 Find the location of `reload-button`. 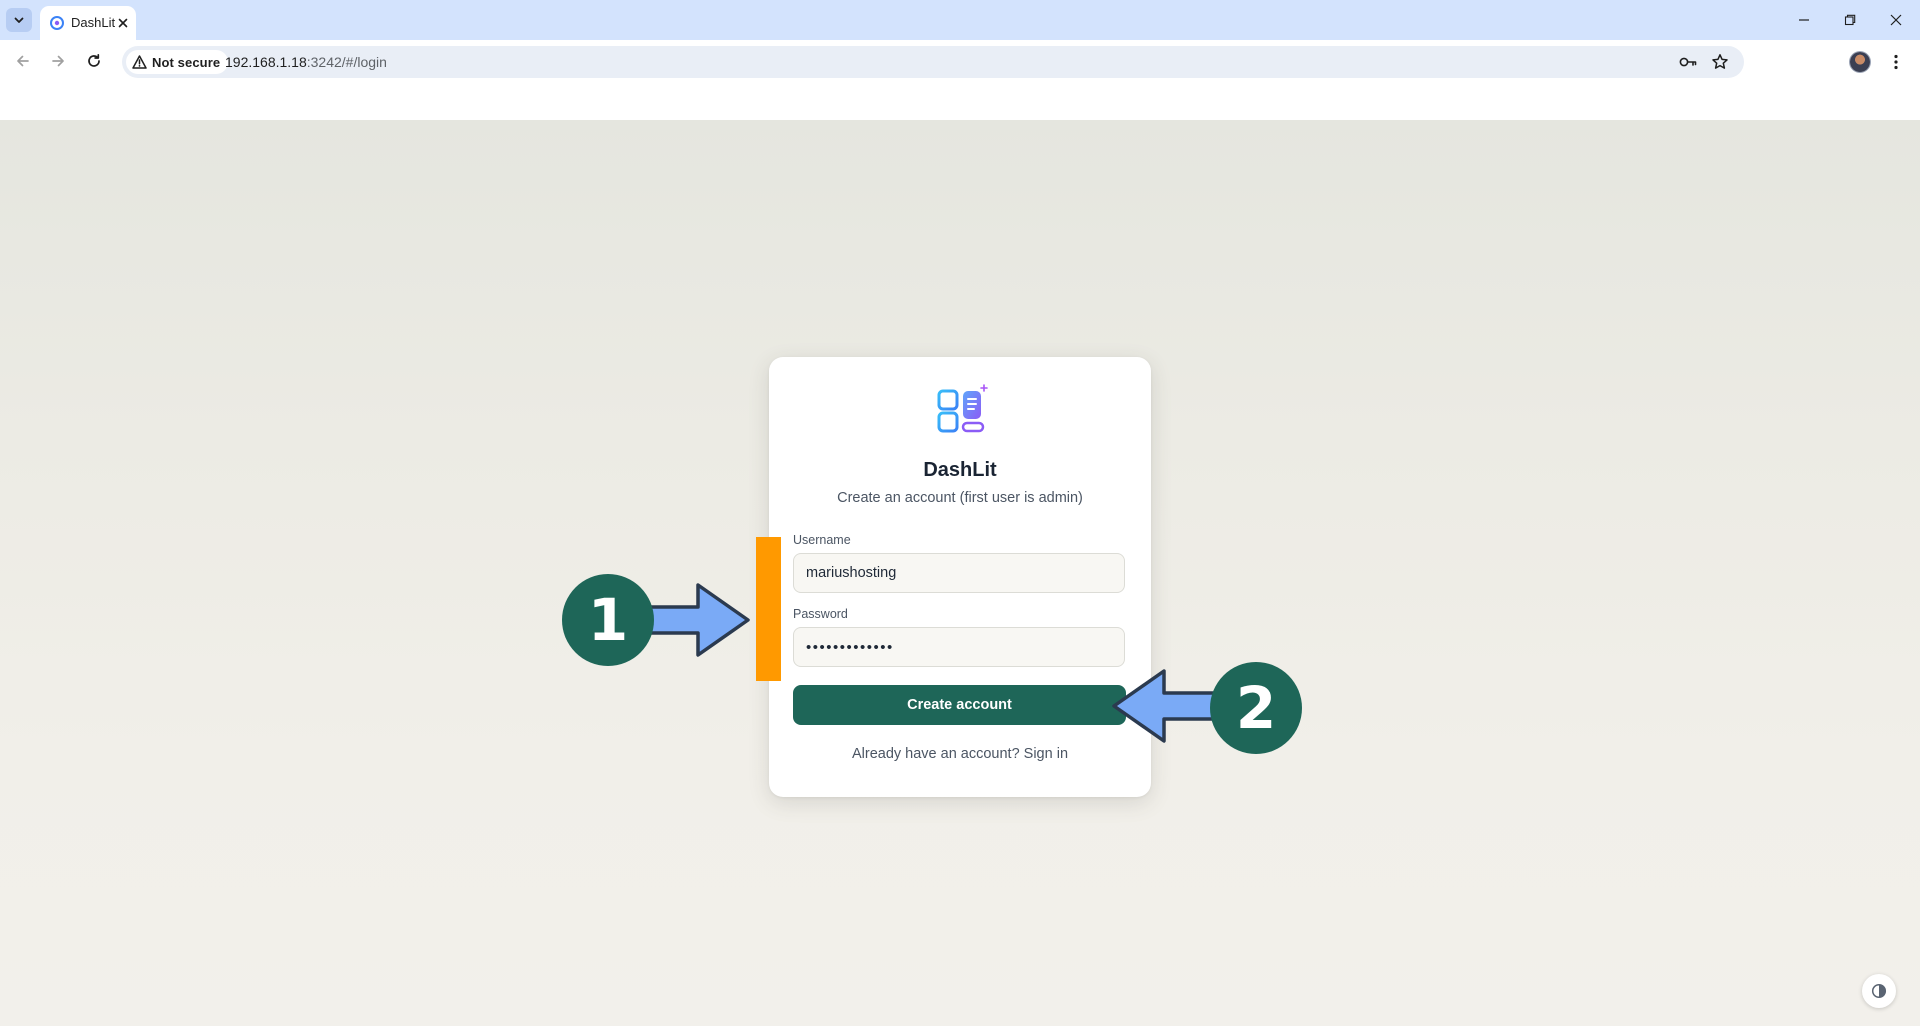

reload-button is located at coordinates (94, 61).